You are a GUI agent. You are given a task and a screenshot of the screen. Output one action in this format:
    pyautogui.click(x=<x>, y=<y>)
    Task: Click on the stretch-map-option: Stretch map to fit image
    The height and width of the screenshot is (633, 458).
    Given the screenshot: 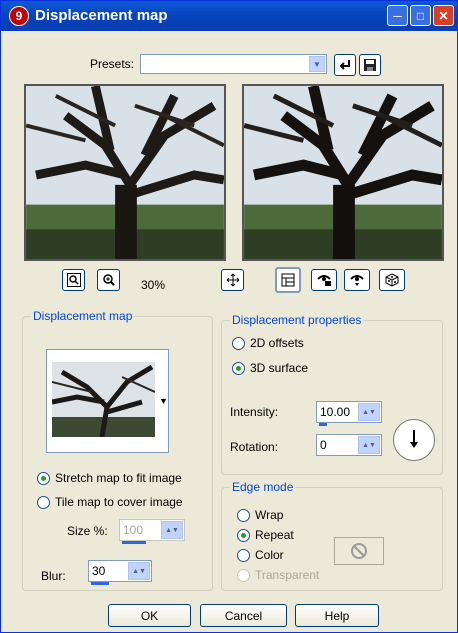 What is the action you would take?
    pyautogui.click(x=109, y=478)
    